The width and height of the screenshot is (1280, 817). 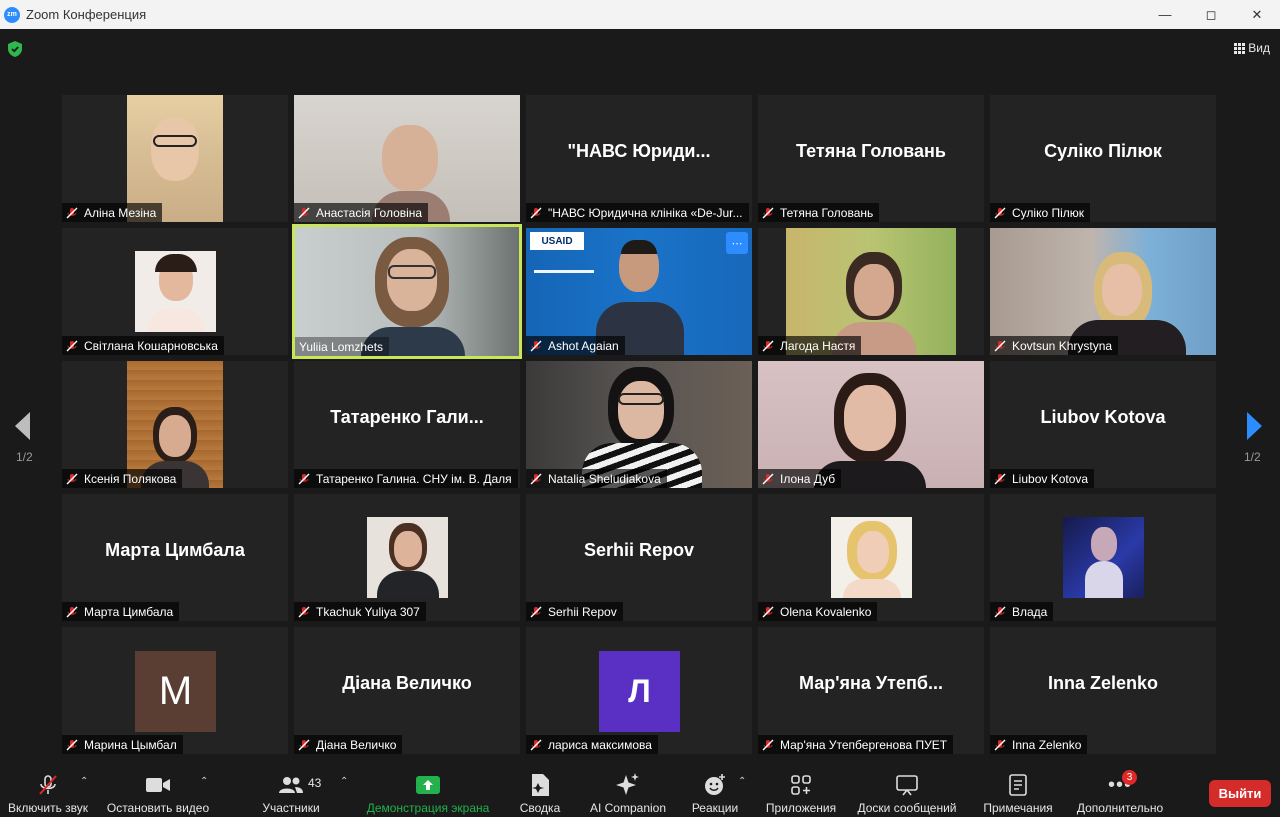 I want to click on participant-tile-active-speaker: Yuliia Lomzhets, so click(x=407, y=291).